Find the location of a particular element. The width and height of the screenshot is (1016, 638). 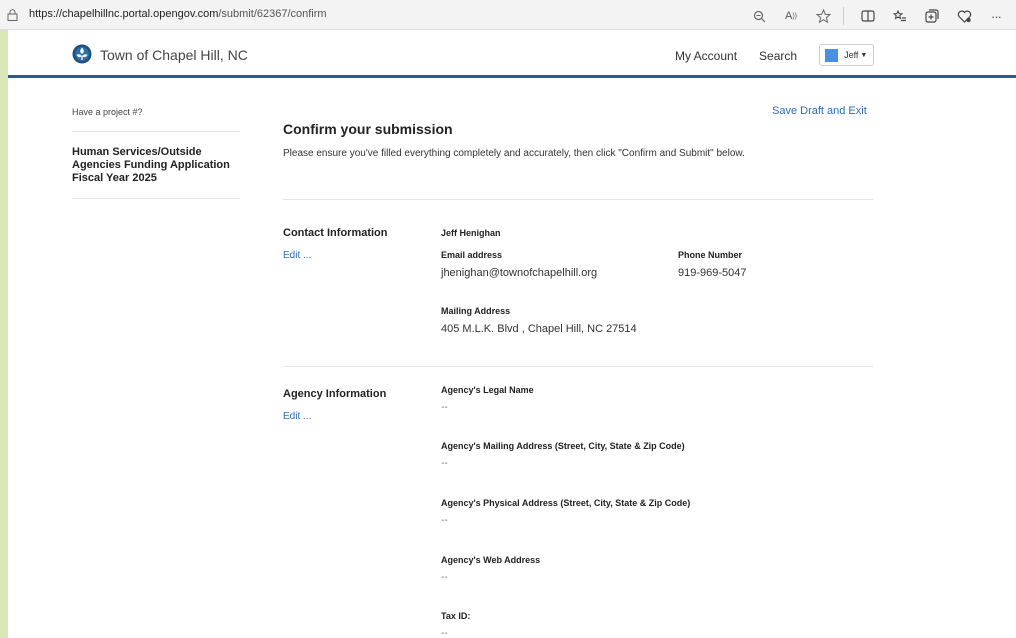

split-screen-icon is located at coordinates (868, 16).